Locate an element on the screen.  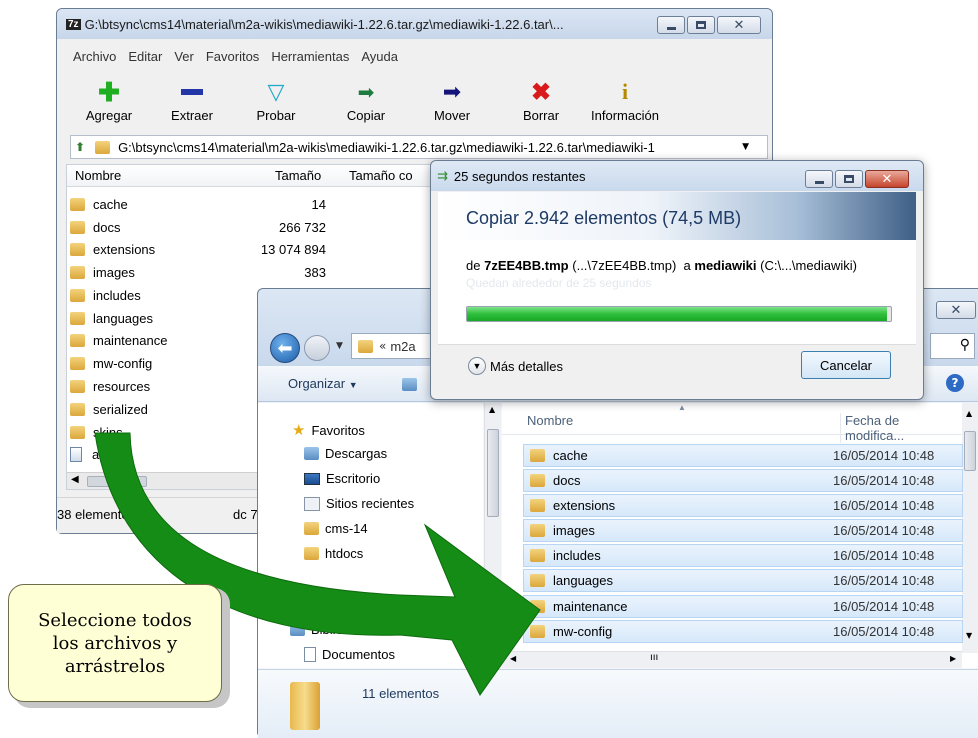
dest-dir: mediawiki is located at coordinates (725, 265).